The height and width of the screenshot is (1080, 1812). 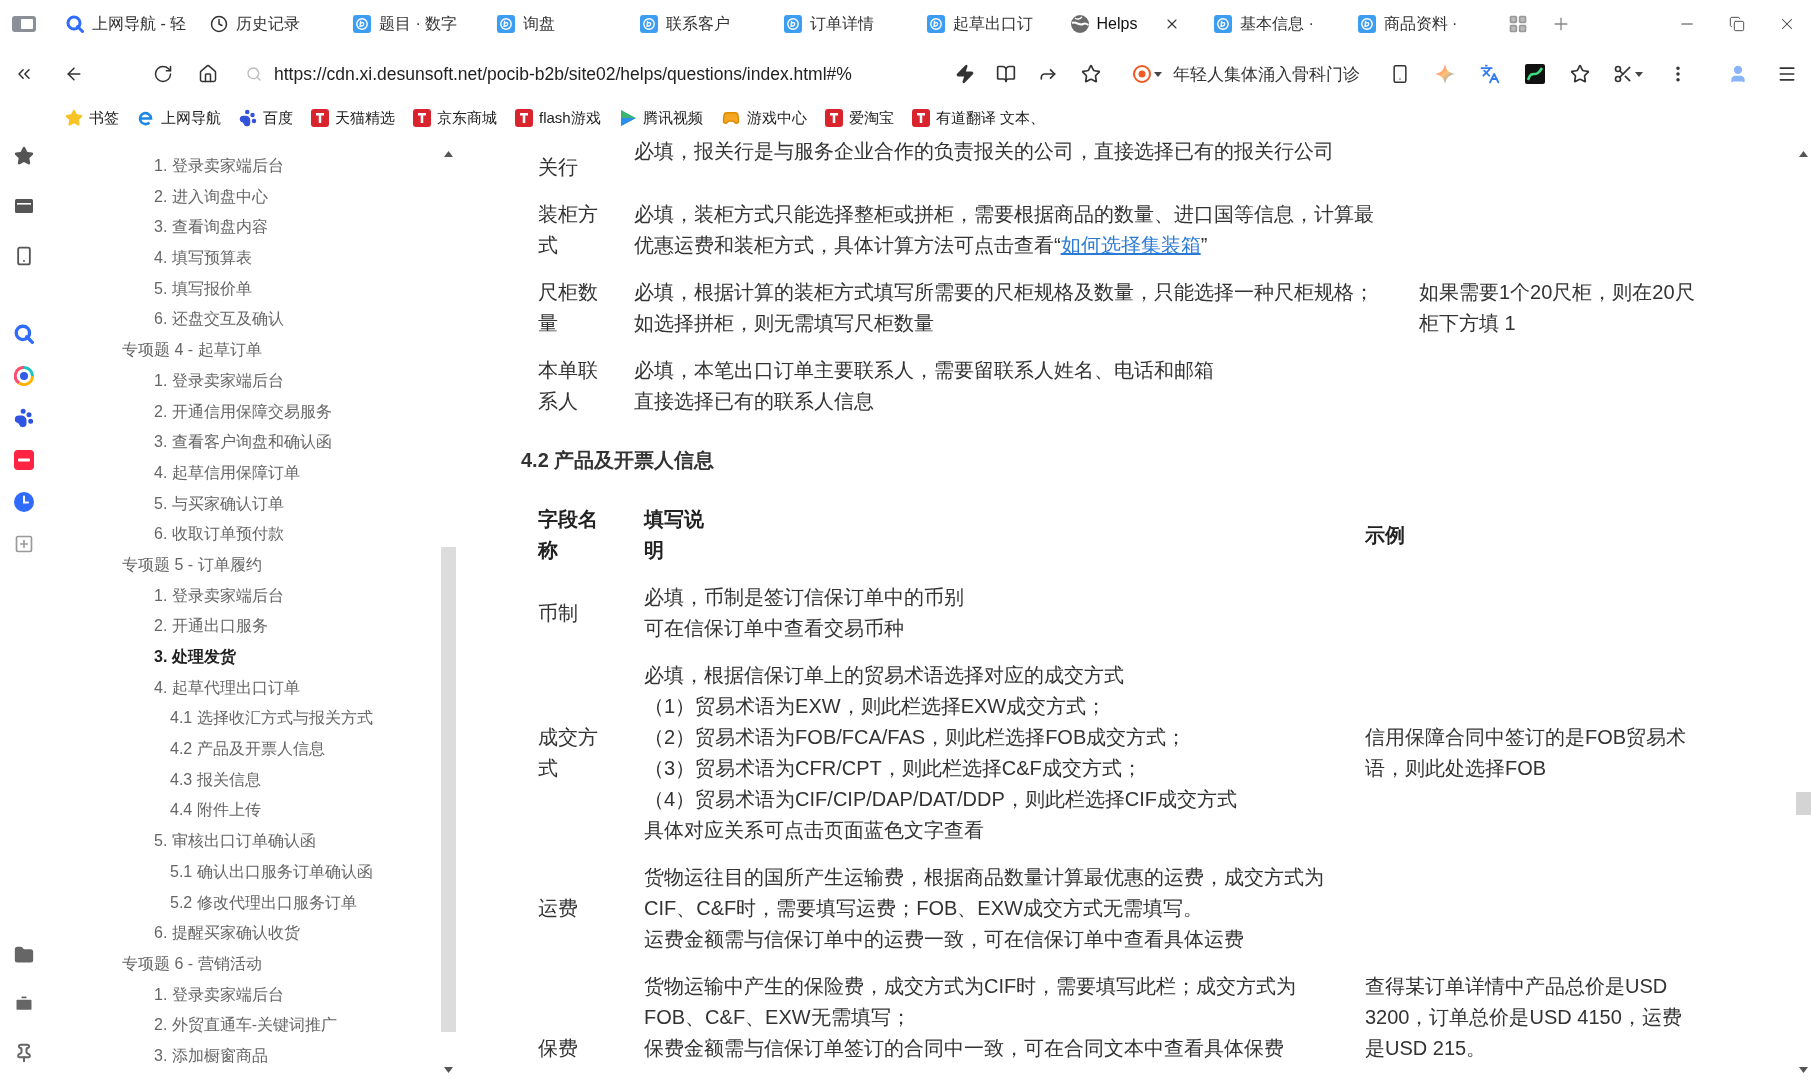 I want to click on menu-icon, so click(x=1787, y=74).